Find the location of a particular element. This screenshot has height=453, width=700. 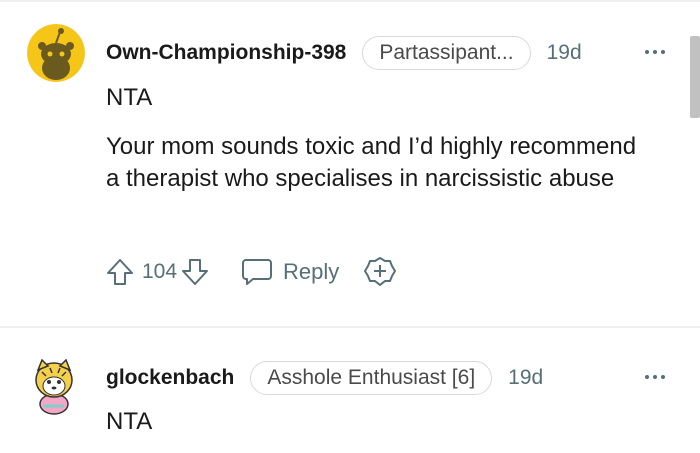

downvote-arrow-icon is located at coordinates (195, 272).